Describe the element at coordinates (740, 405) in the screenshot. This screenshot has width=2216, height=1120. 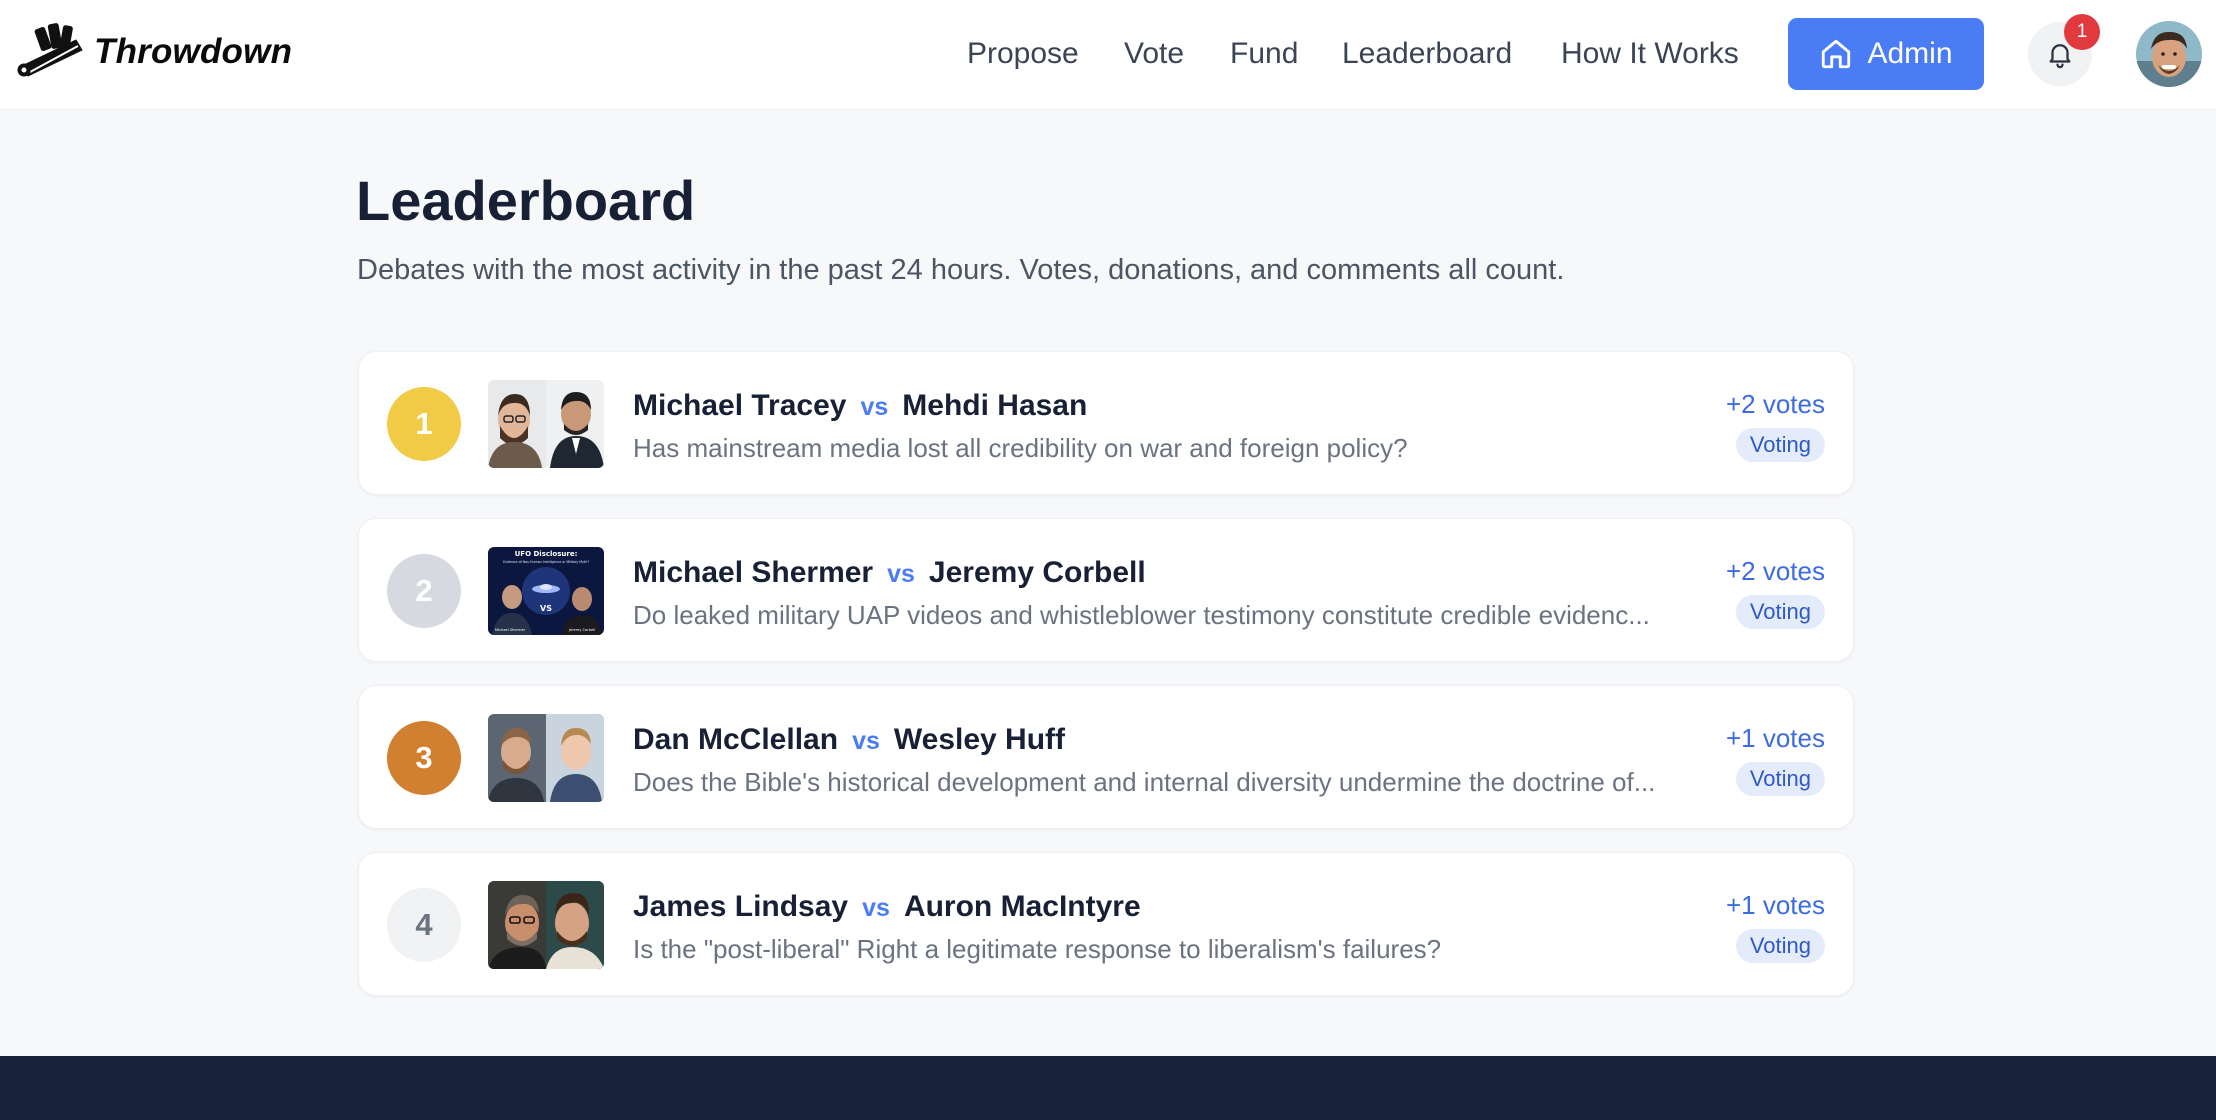
I see `debater-a-name: Michael Tracey` at that location.